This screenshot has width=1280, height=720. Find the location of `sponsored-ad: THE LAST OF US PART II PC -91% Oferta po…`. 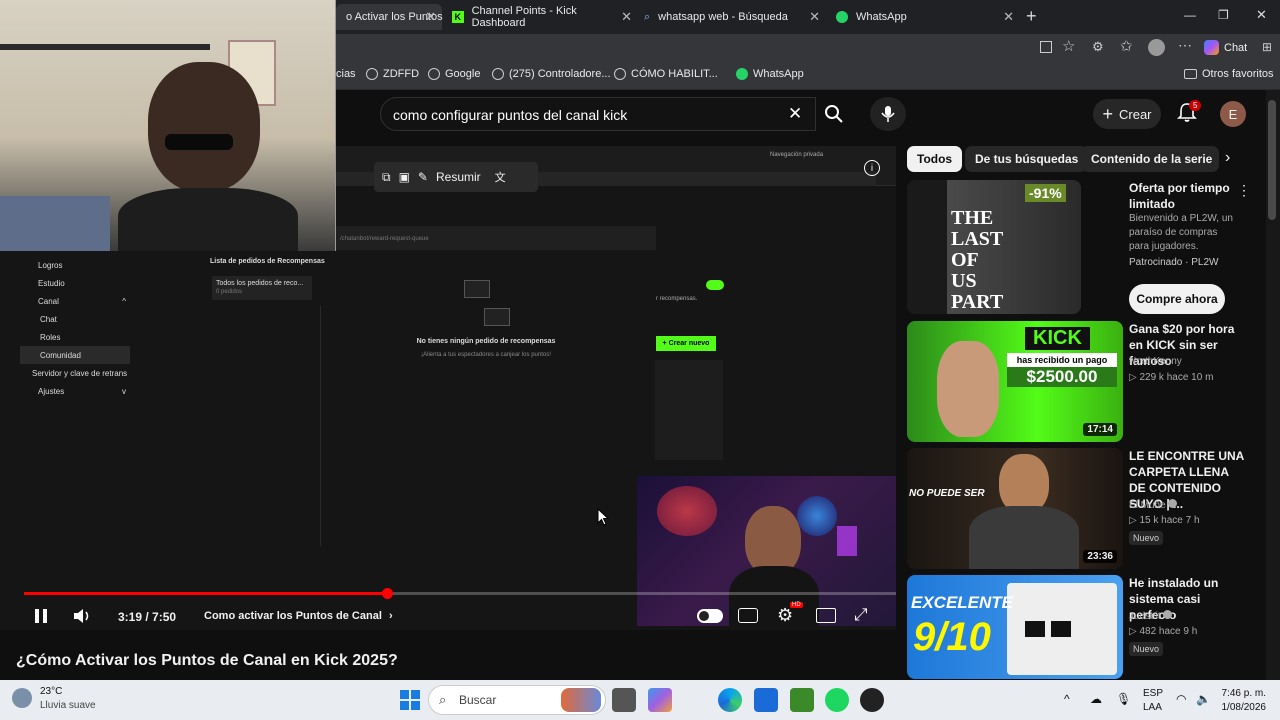

sponsored-ad: THE LAST OF US PART II PC -91% Oferta po… is located at coordinates (1082, 247).